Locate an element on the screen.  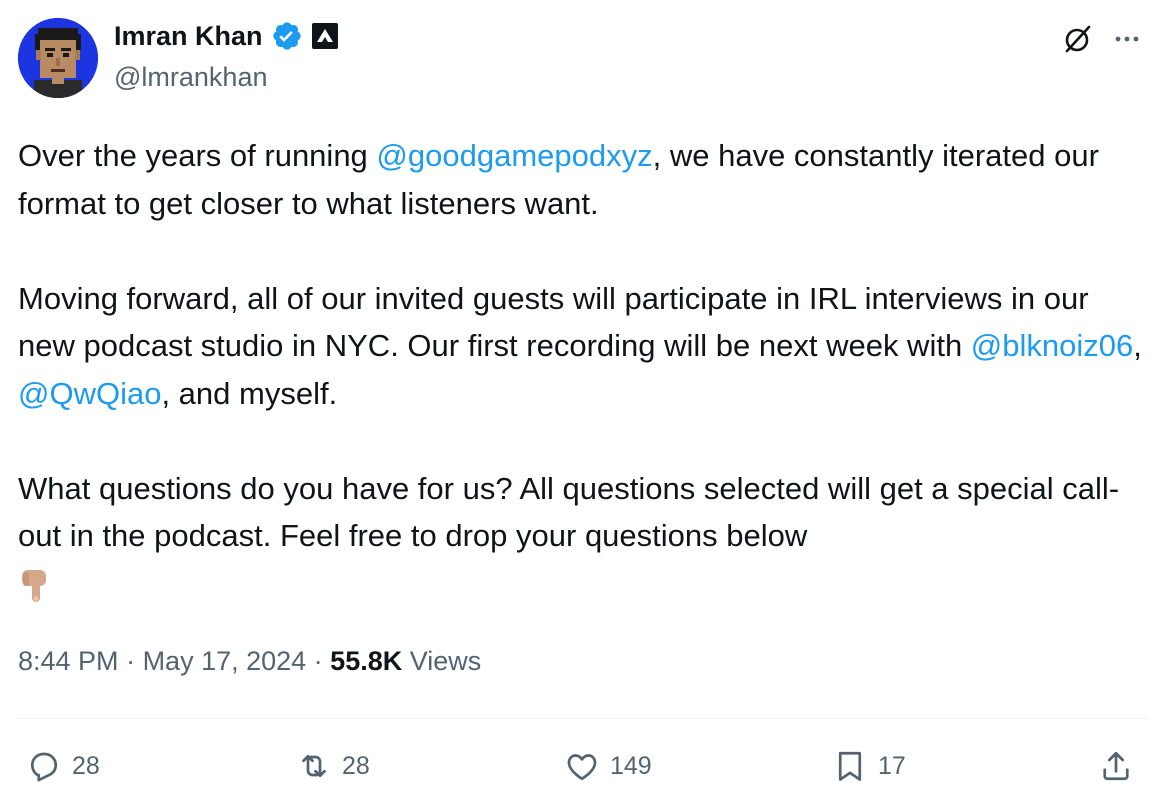
bookmark-icon is located at coordinates (850, 766).